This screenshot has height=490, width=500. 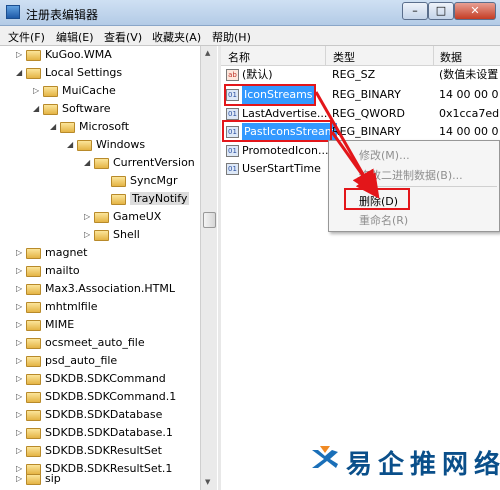 What do you see at coordinates (72, 109) in the screenshot?
I see `tree-item: ◢ Software` at bounding box center [72, 109].